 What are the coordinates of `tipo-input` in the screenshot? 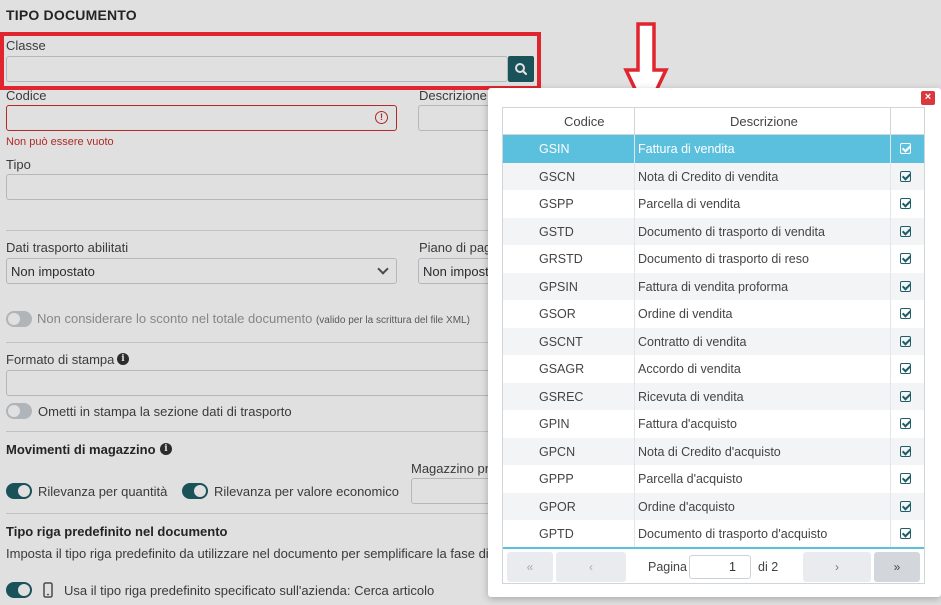 It's located at (252, 187).